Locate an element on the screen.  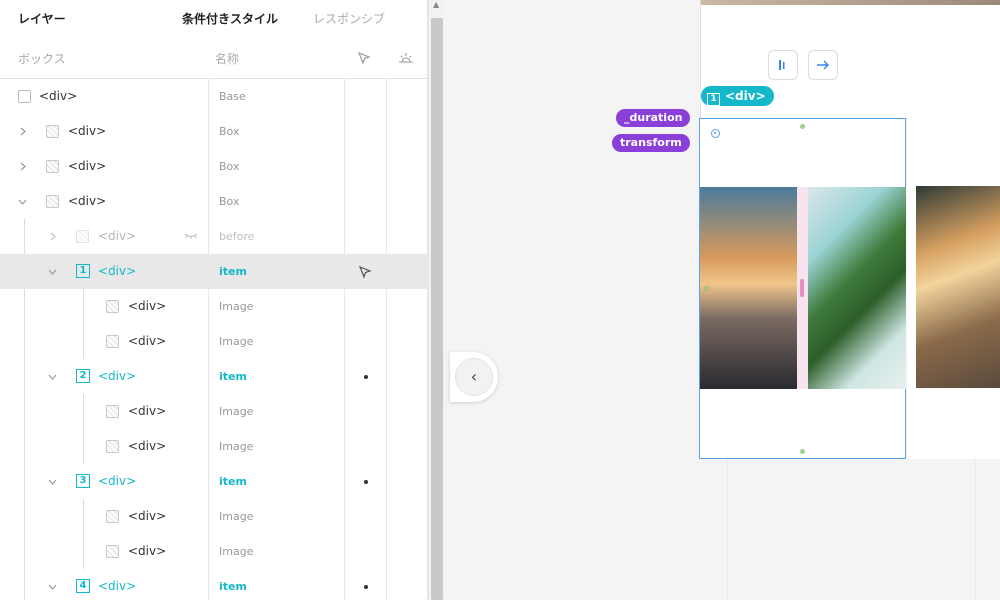
radio-indicator-icon is located at coordinates (715, 133).